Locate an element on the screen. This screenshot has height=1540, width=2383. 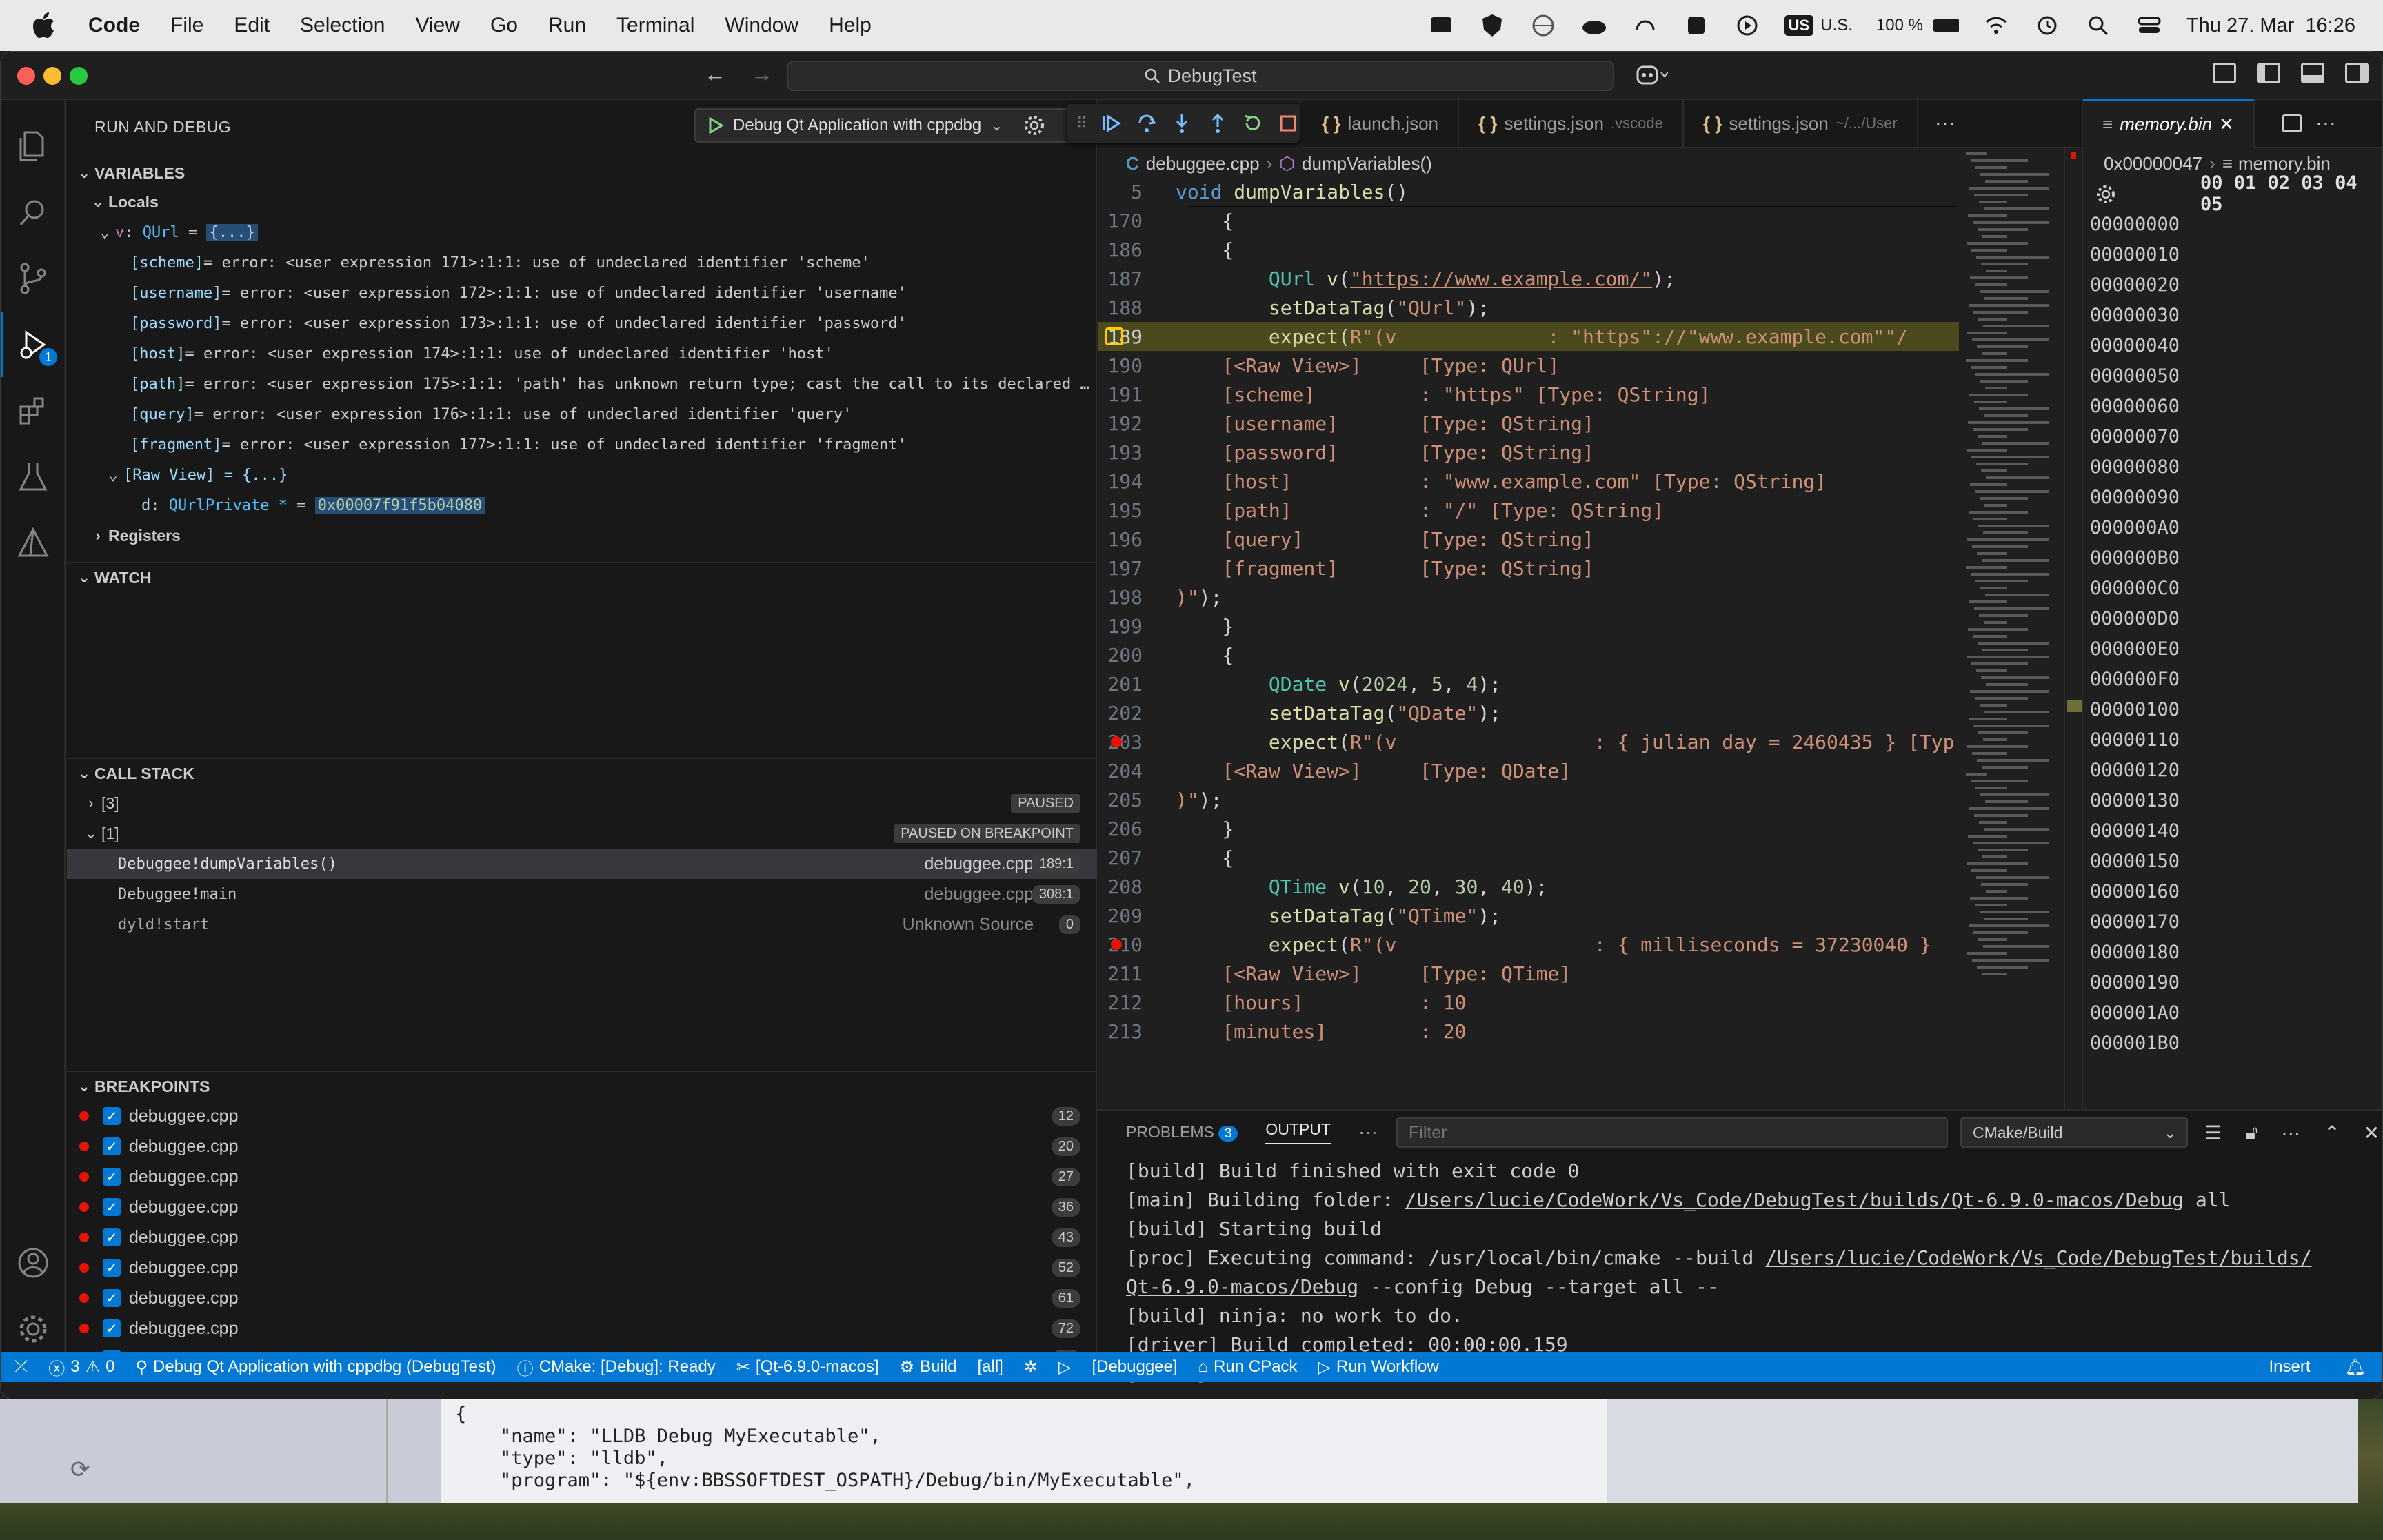
line-number: 196 is located at coordinates (1137, 539).